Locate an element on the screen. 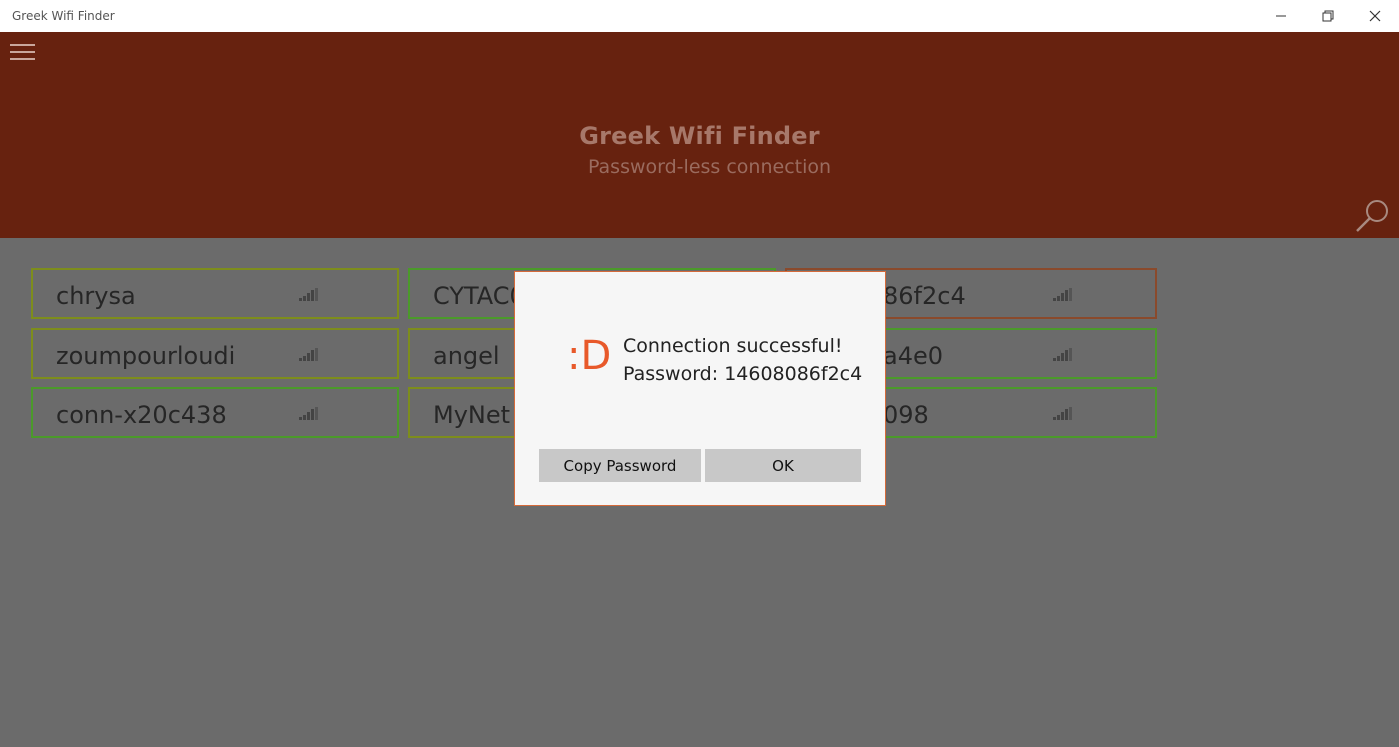 This screenshot has height=747, width=1399. menu-icon is located at coordinates (23, 53).